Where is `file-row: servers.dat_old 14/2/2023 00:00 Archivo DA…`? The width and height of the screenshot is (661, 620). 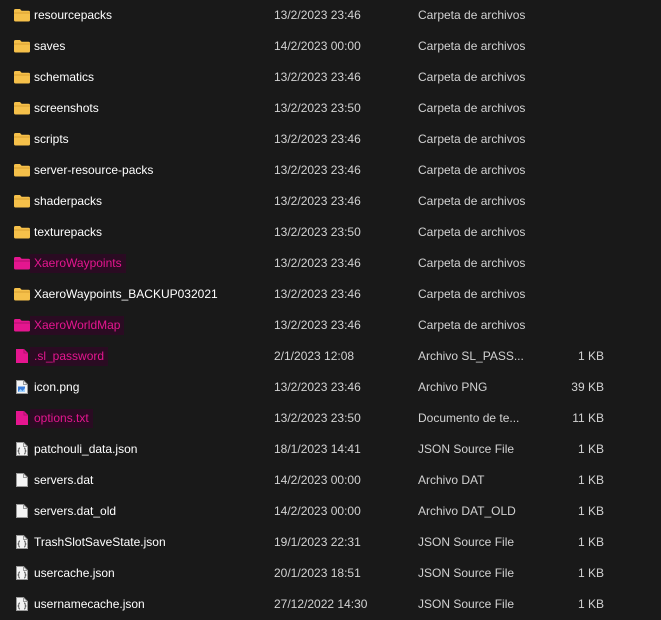 file-row: servers.dat_old 14/2/2023 00:00 Archivo DA… is located at coordinates (330, 511).